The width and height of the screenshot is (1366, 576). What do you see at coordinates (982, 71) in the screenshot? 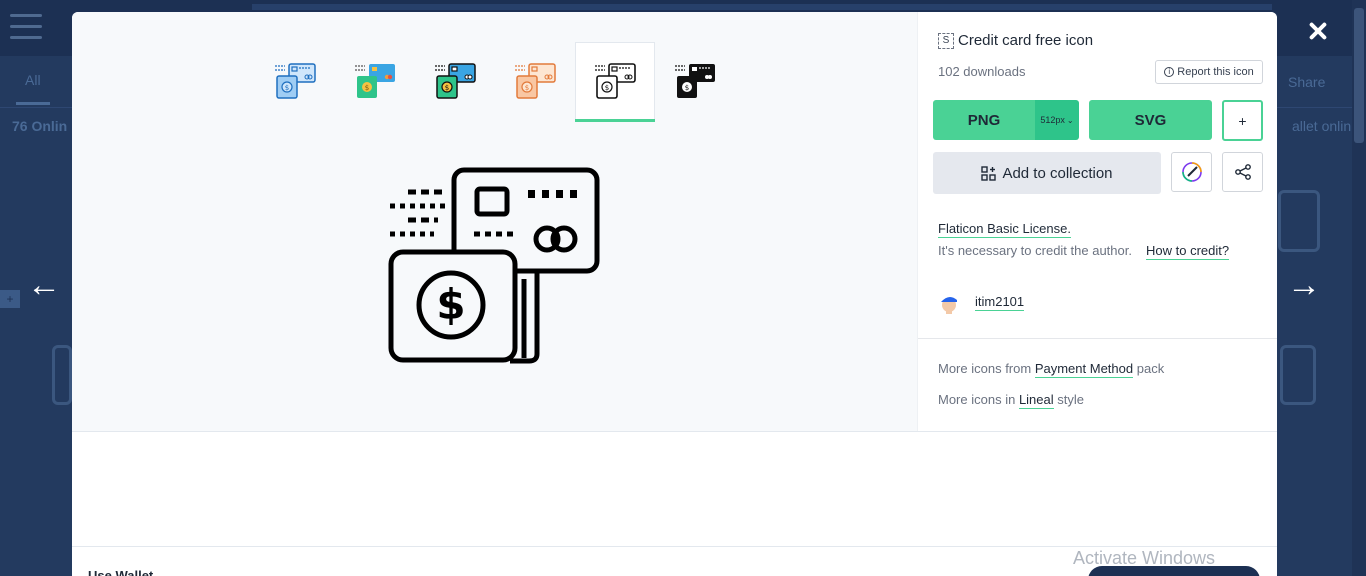
I see `download-count: 102 downloads` at bounding box center [982, 71].